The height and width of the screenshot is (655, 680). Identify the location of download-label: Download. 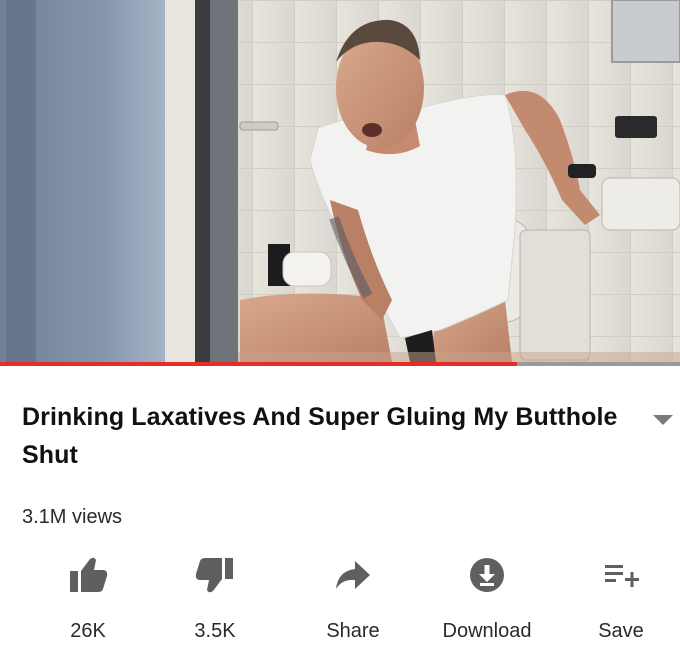
(487, 631).